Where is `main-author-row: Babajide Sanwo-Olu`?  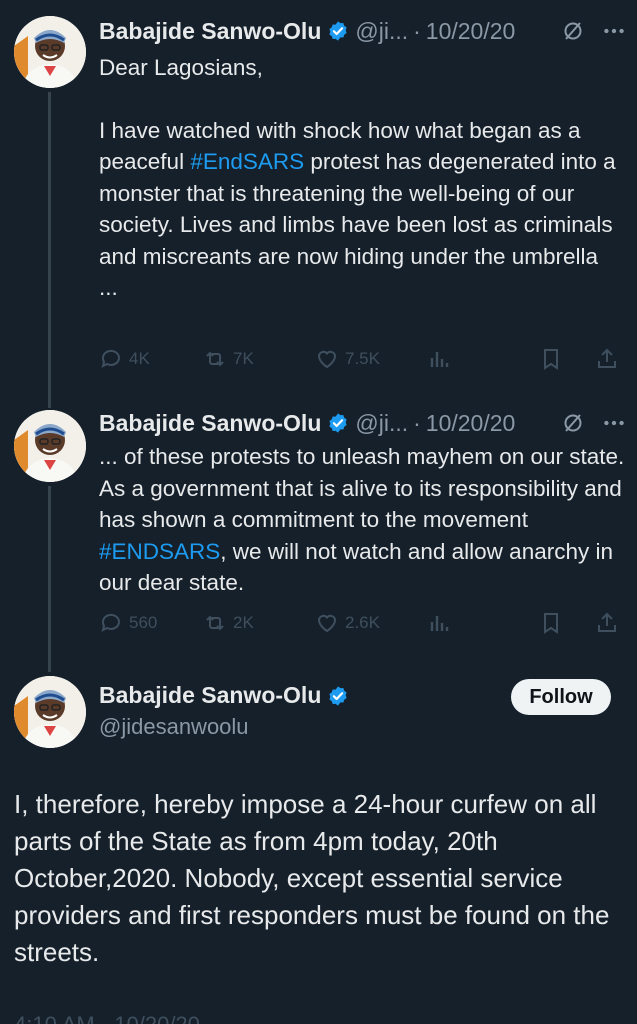
main-author-row: Babajide Sanwo-Olu is located at coordinates (227, 695).